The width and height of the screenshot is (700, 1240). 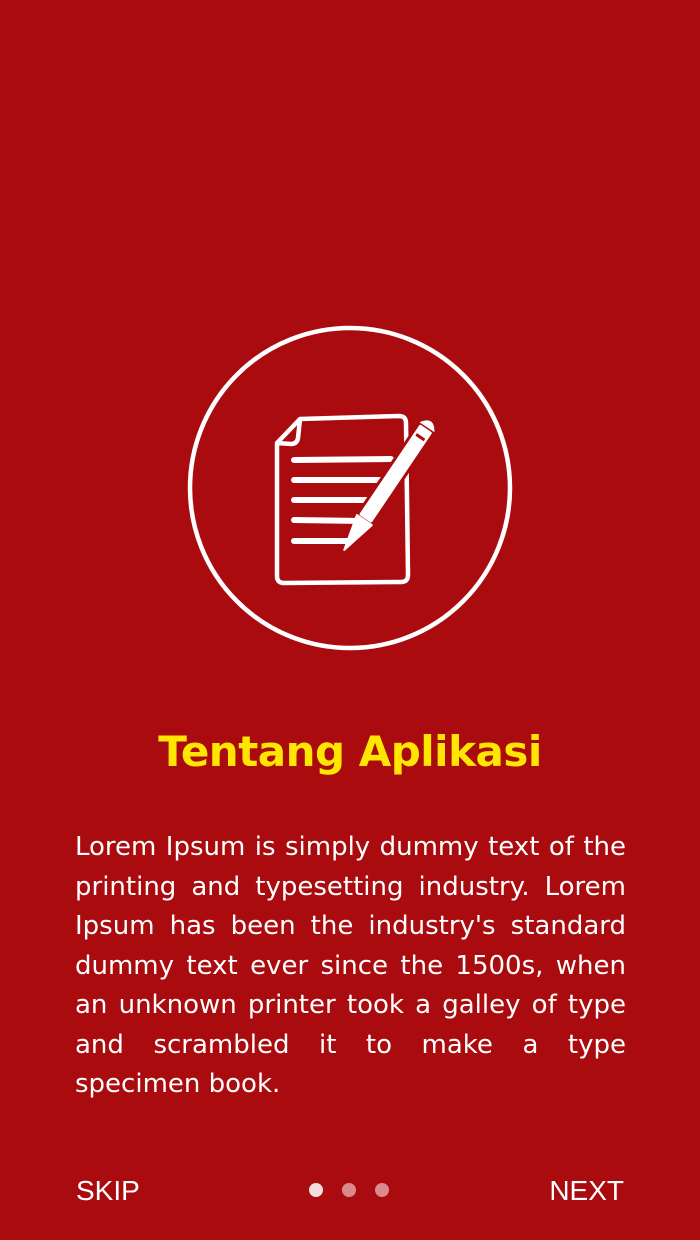 I want to click on next-button: NEXT, so click(x=586, y=1191).